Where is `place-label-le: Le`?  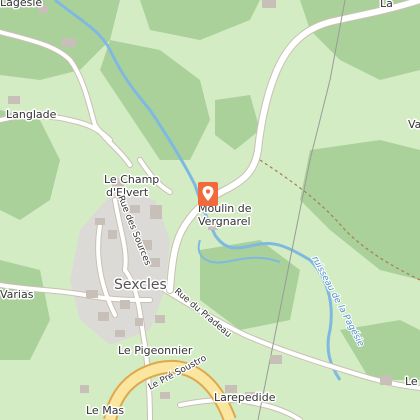
place-label-le: Le is located at coordinates (411, 381).